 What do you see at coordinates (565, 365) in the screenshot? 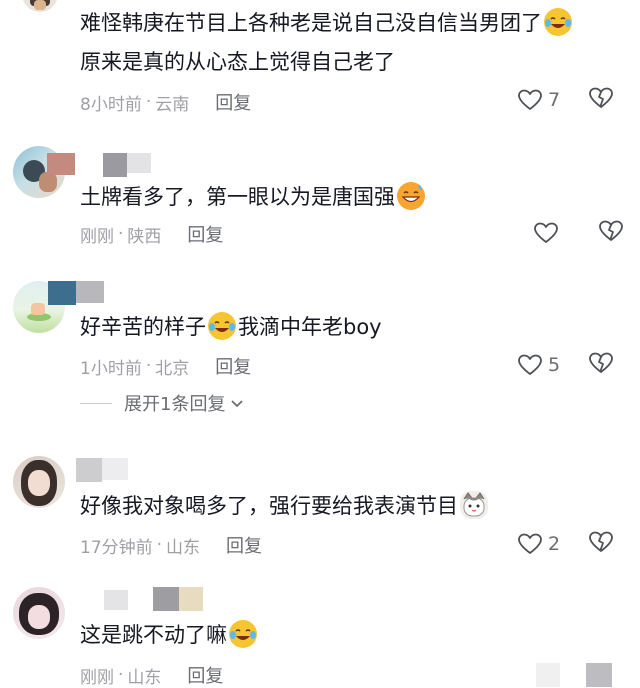
I see `comment-actions: 5` at bounding box center [565, 365].